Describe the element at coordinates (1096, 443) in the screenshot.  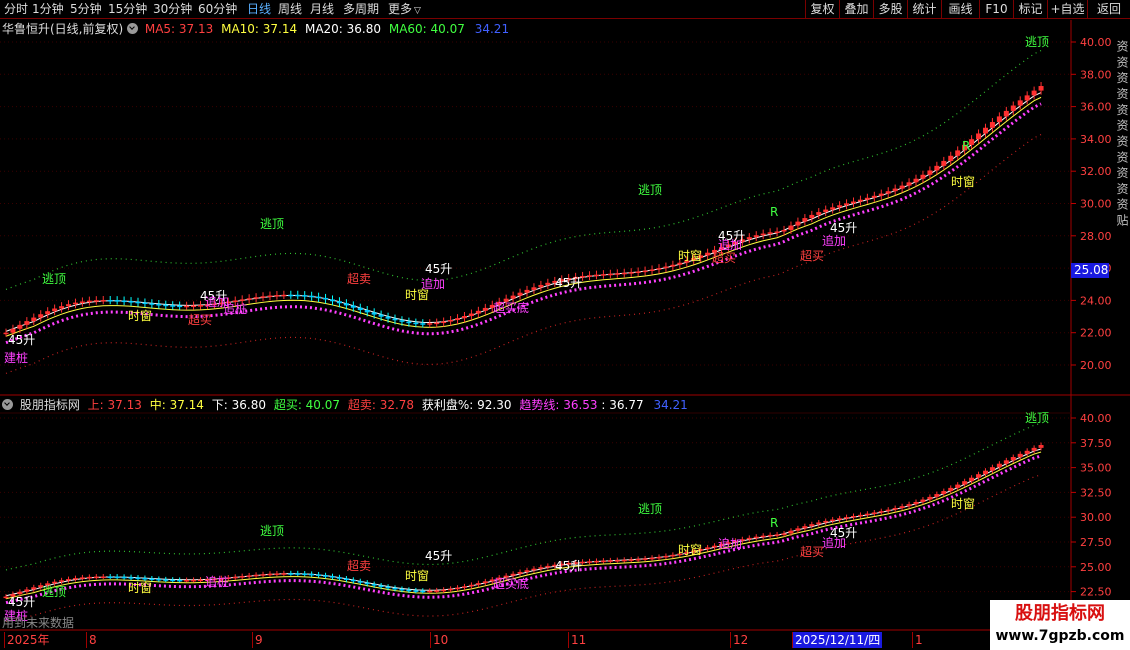
I see `y-tick-label: 37.50` at that location.